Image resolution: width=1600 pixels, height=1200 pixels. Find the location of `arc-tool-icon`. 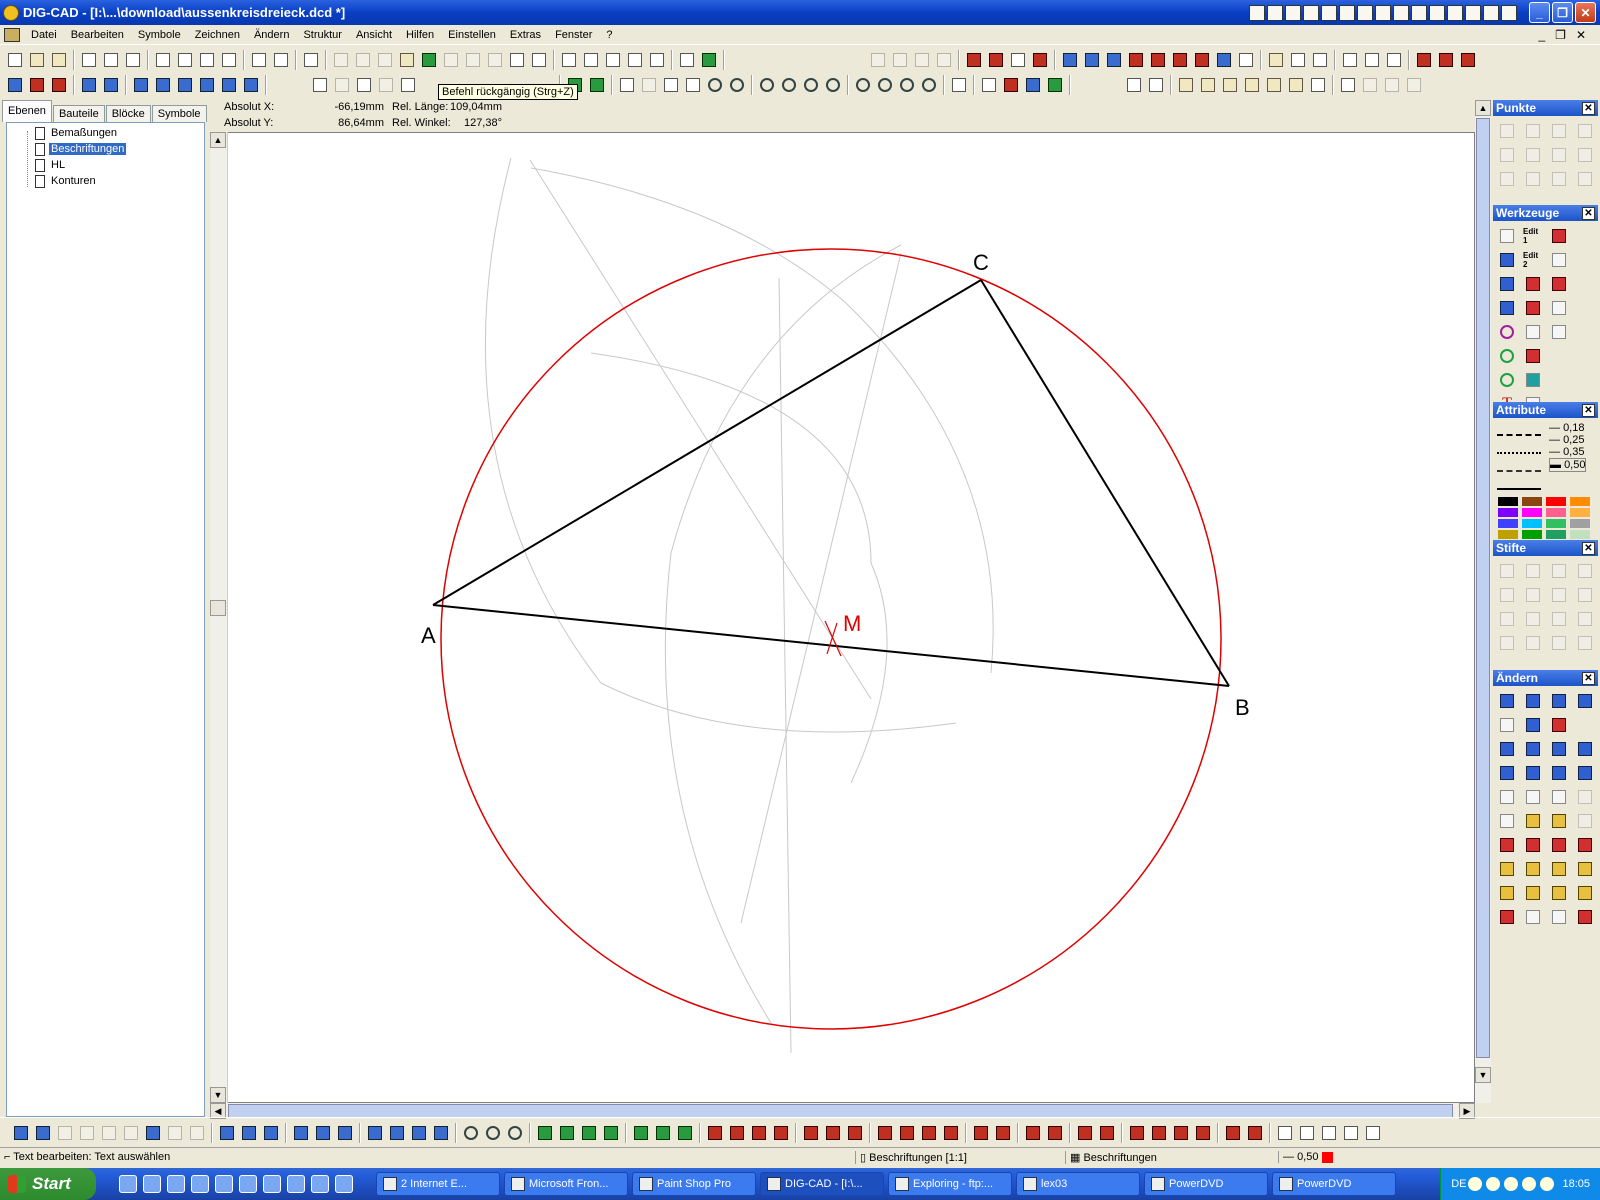

arc-tool-icon is located at coordinates (545, 1133).